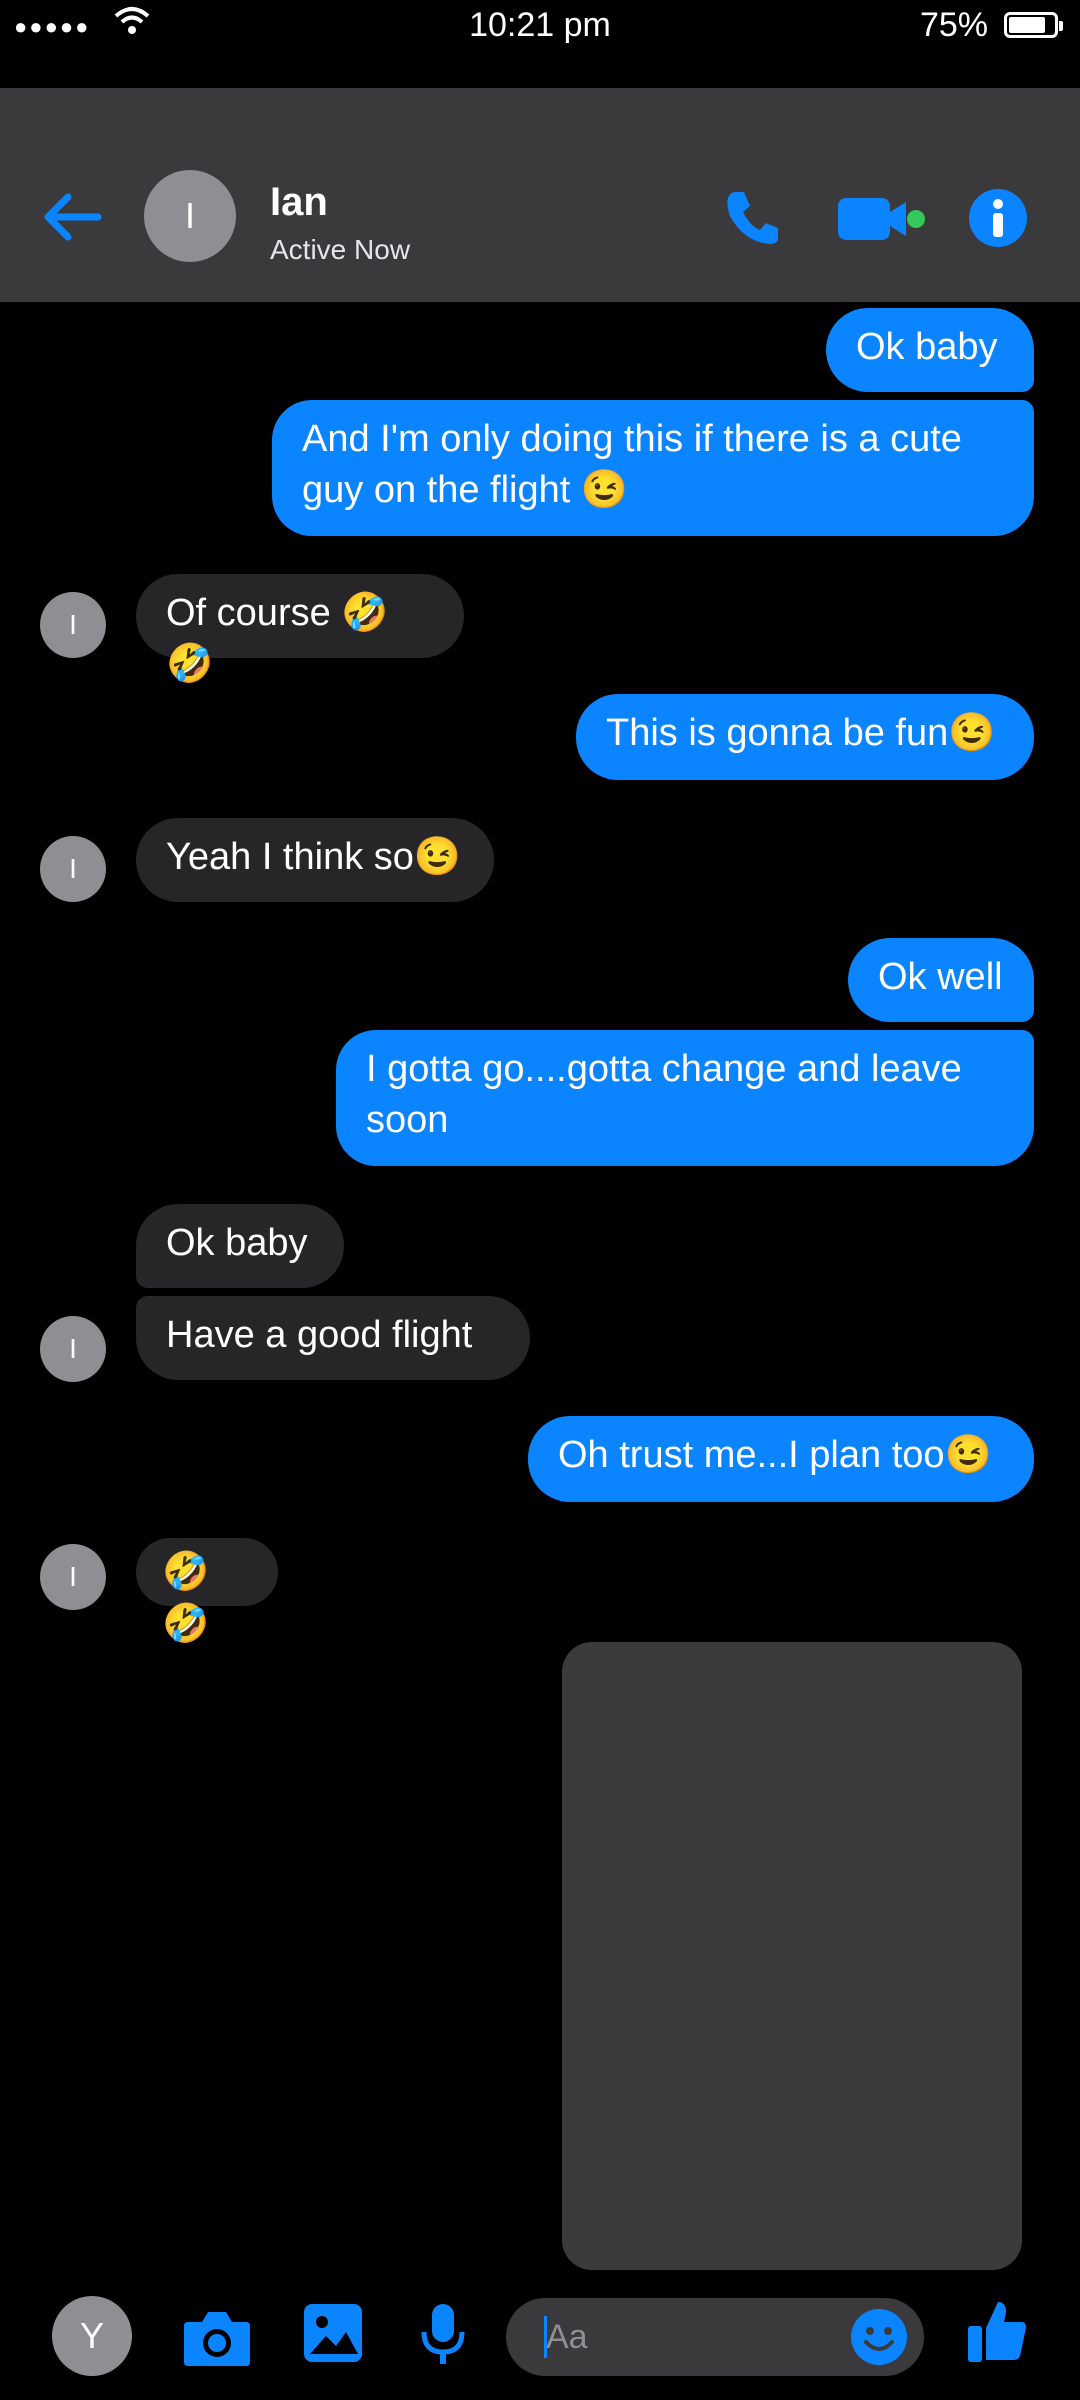 The width and height of the screenshot is (1080, 2400). I want to click on info-icon, so click(998, 218).